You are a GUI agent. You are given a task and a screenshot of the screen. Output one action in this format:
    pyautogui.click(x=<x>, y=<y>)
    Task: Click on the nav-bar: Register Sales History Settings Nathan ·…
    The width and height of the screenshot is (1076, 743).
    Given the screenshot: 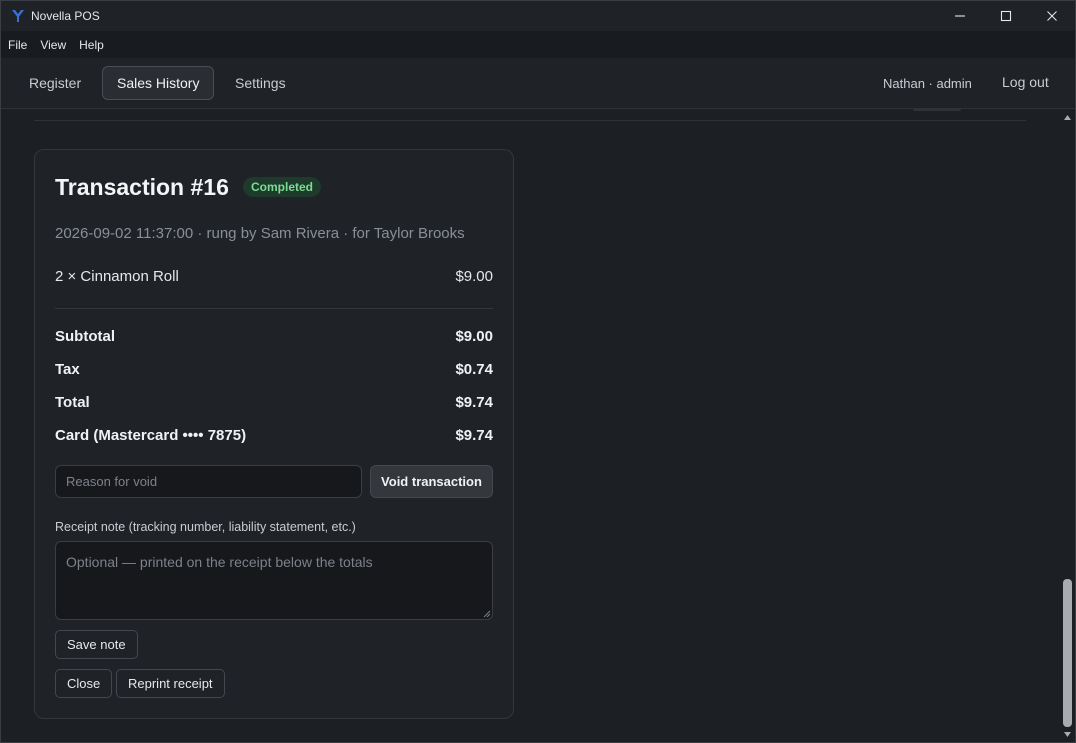 What is the action you would take?
    pyautogui.click(x=538, y=83)
    